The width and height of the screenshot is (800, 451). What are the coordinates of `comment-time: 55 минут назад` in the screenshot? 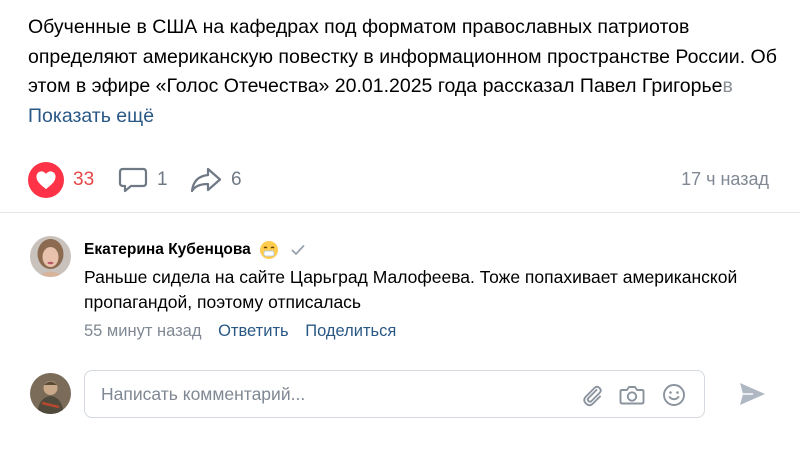 It's located at (142, 331).